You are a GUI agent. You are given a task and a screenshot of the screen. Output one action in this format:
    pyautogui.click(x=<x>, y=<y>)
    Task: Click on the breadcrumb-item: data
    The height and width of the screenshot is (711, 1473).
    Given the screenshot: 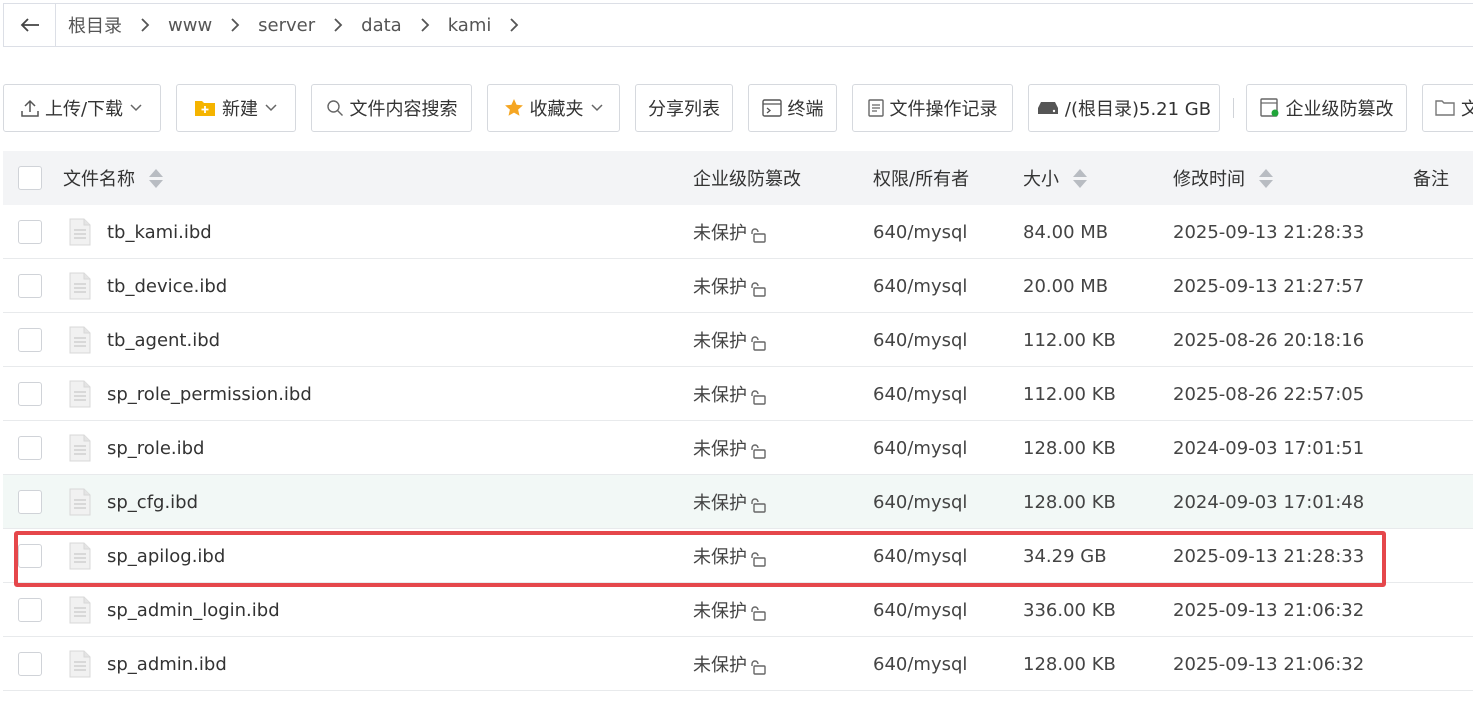 What is the action you would take?
    pyautogui.click(x=381, y=25)
    